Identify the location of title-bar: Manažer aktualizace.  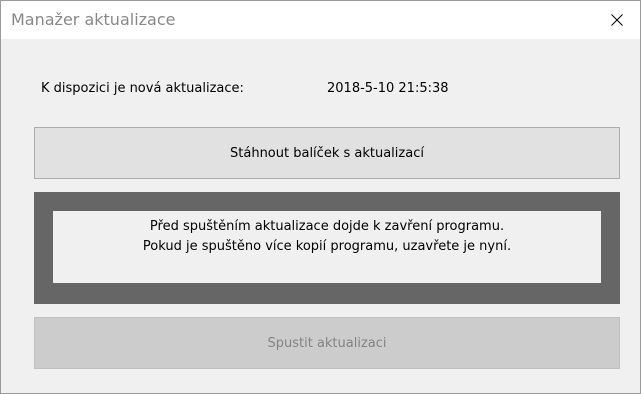
(320, 20).